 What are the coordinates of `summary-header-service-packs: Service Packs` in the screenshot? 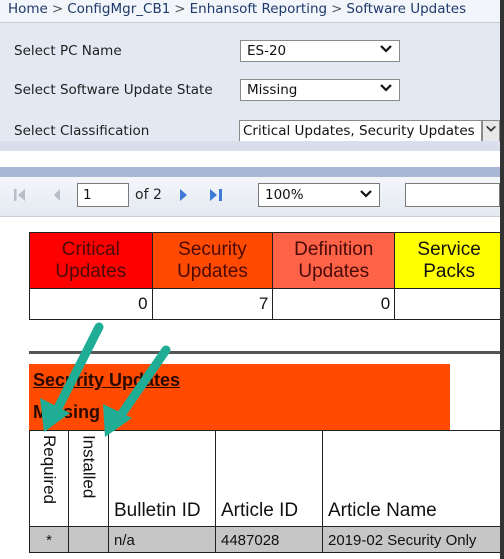 It's located at (449, 260).